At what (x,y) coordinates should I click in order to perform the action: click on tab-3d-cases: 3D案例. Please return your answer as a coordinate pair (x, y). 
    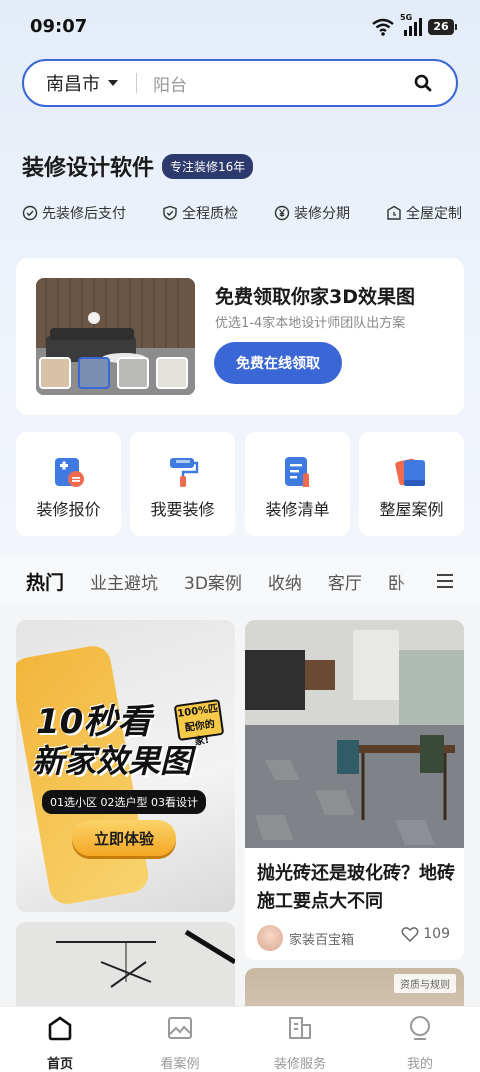
    Looking at the image, I should click on (213, 581).